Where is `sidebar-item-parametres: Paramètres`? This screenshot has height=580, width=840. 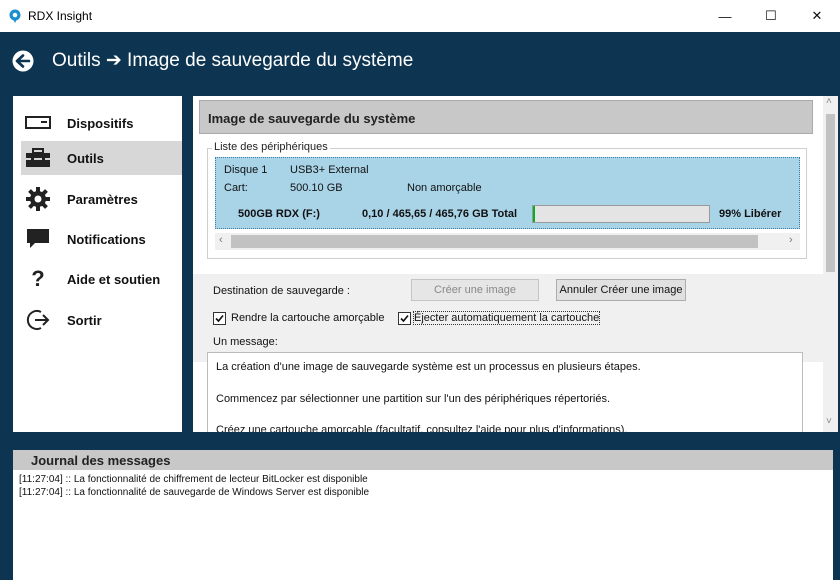
sidebar-item-parametres: Paramètres is located at coordinates (101, 199).